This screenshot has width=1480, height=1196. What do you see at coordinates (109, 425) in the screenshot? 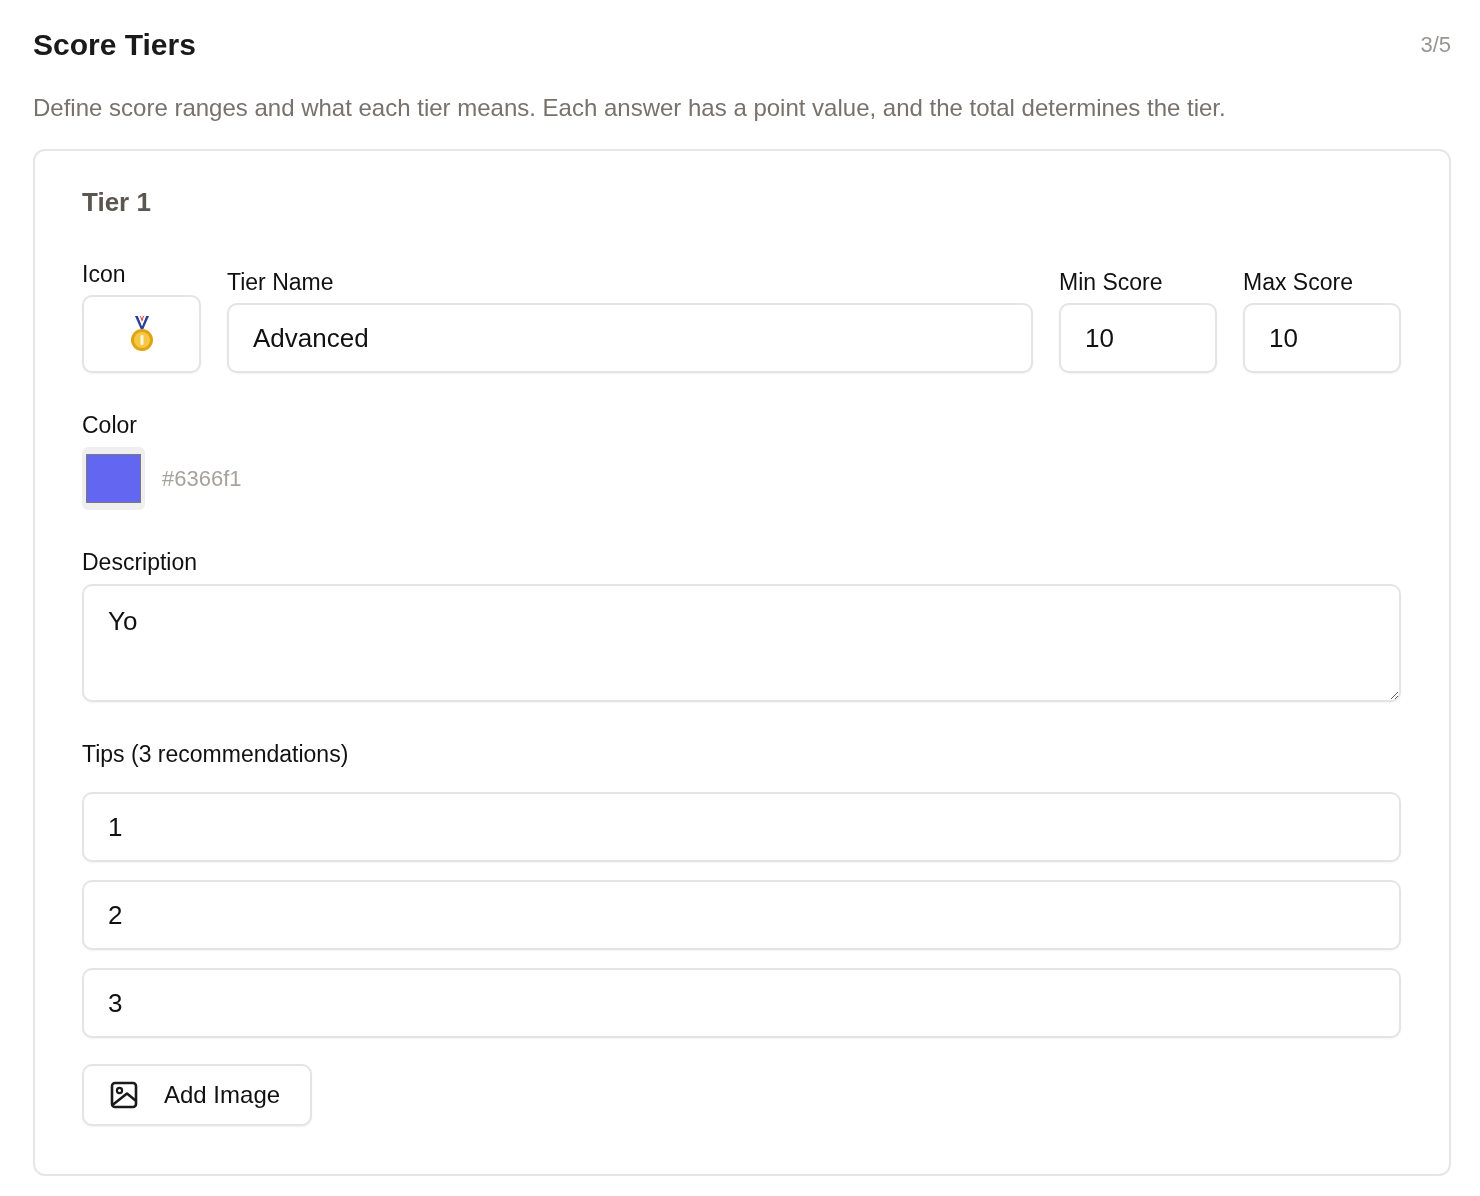
I see `field-label: Color` at bounding box center [109, 425].